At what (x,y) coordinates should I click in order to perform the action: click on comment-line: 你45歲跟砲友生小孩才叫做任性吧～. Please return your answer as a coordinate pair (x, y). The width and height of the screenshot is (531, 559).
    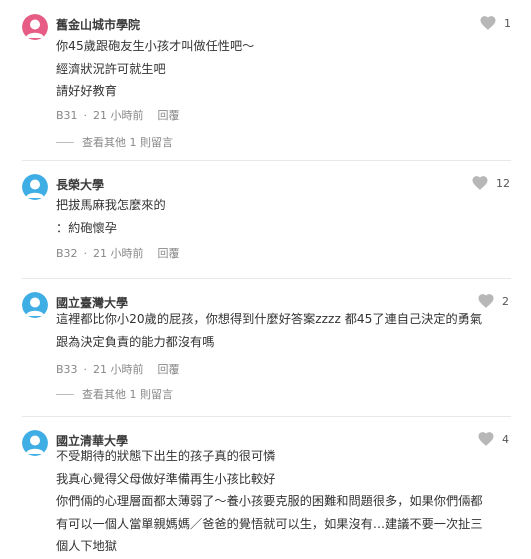
    Looking at the image, I should click on (155, 46).